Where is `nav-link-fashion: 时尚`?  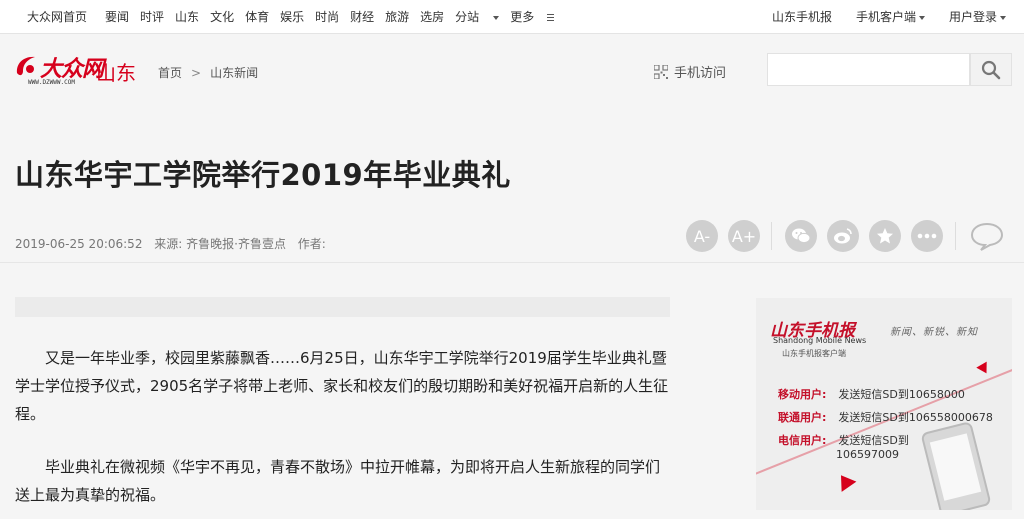
nav-link-fashion: 时尚 is located at coordinates (327, 16).